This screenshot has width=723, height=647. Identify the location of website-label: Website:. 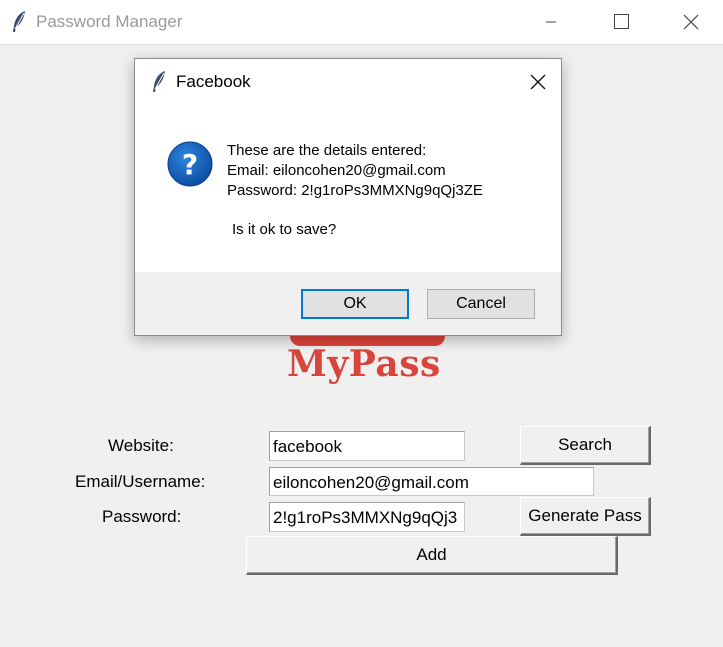
(141, 445).